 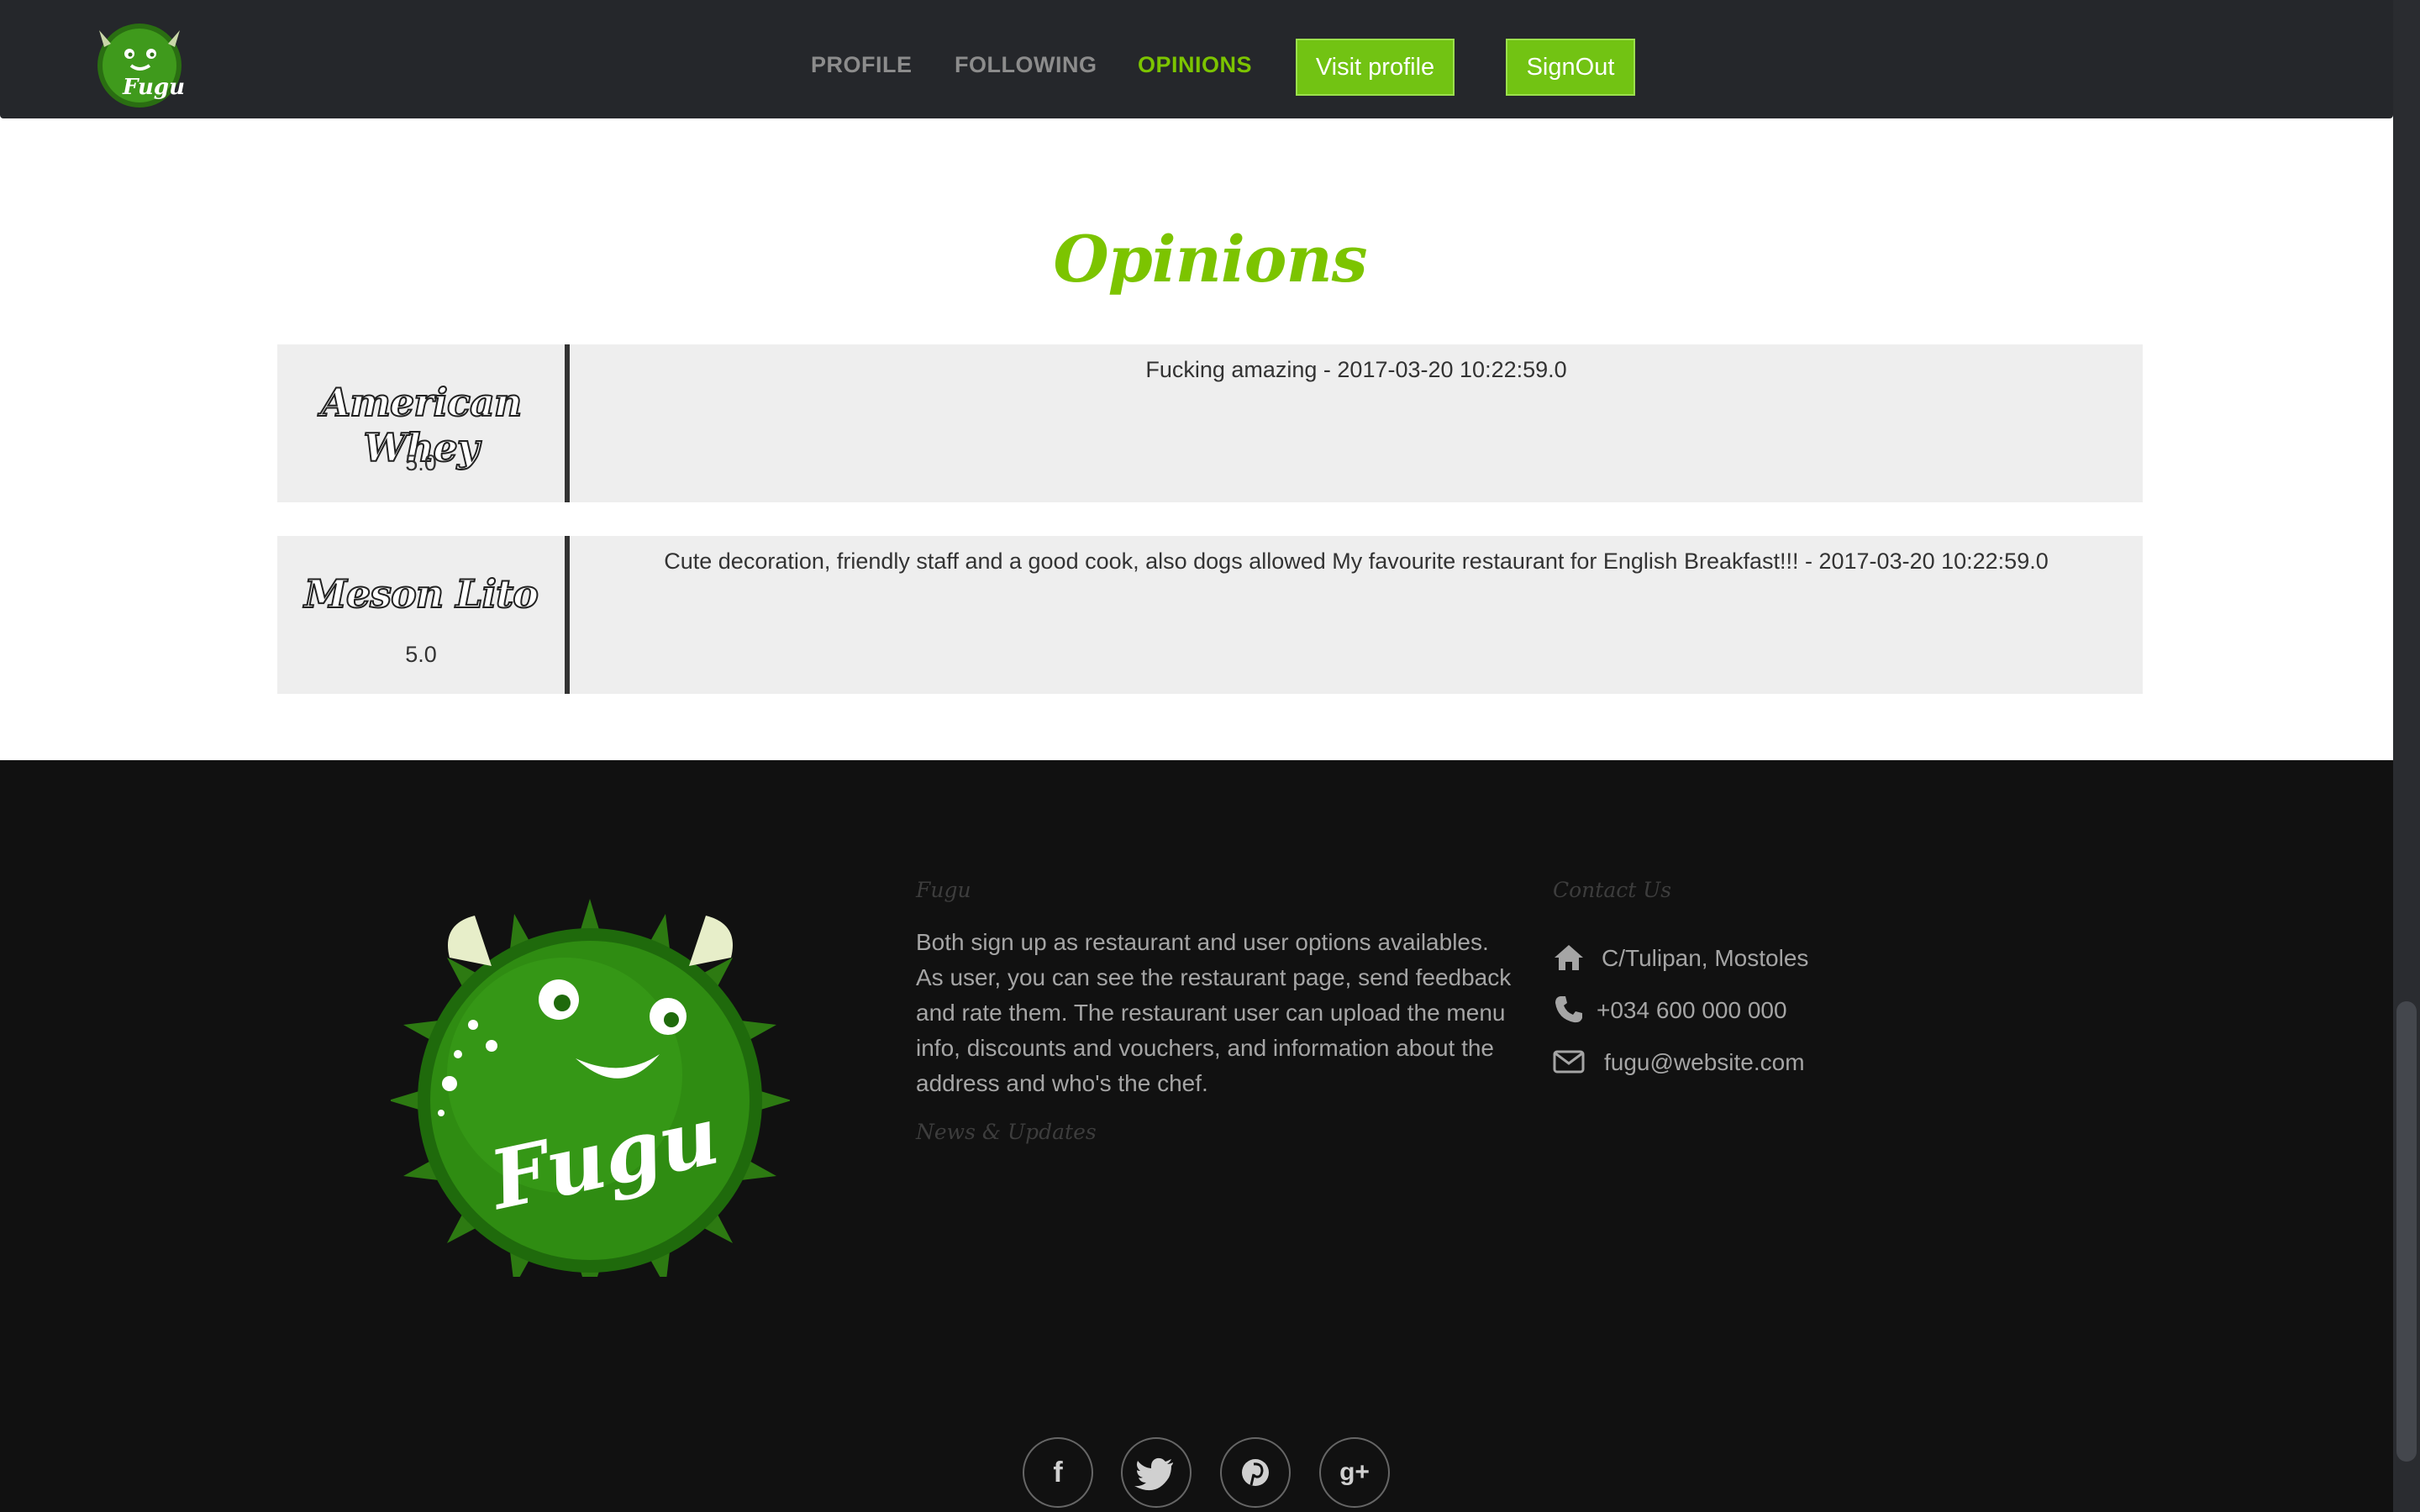 What do you see at coordinates (1006, 1132) in the screenshot?
I see `footer-news-title: News & Updates` at bounding box center [1006, 1132].